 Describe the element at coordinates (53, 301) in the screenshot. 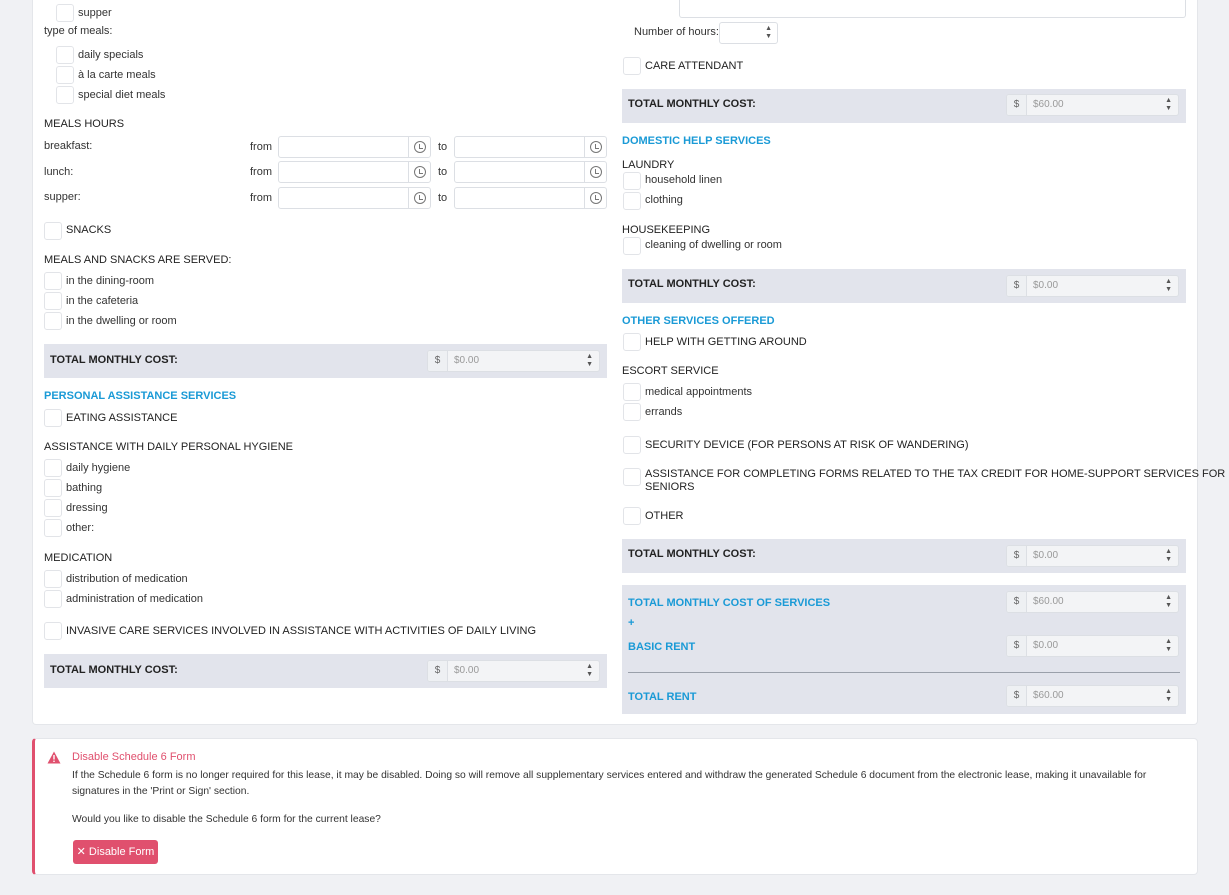

I see `cafeteria-checkbox` at that location.